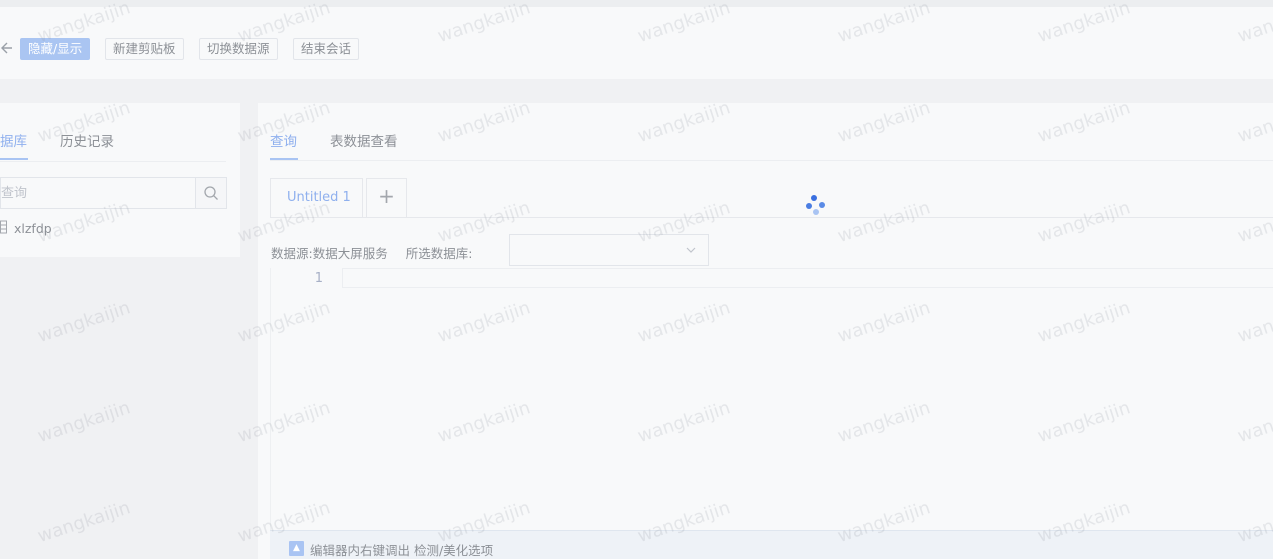 This screenshot has height=559, width=1273. What do you see at coordinates (771, 198) in the screenshot?
I see `editor-tabs: Untitled 1 +` at bounding box center [771, 198].